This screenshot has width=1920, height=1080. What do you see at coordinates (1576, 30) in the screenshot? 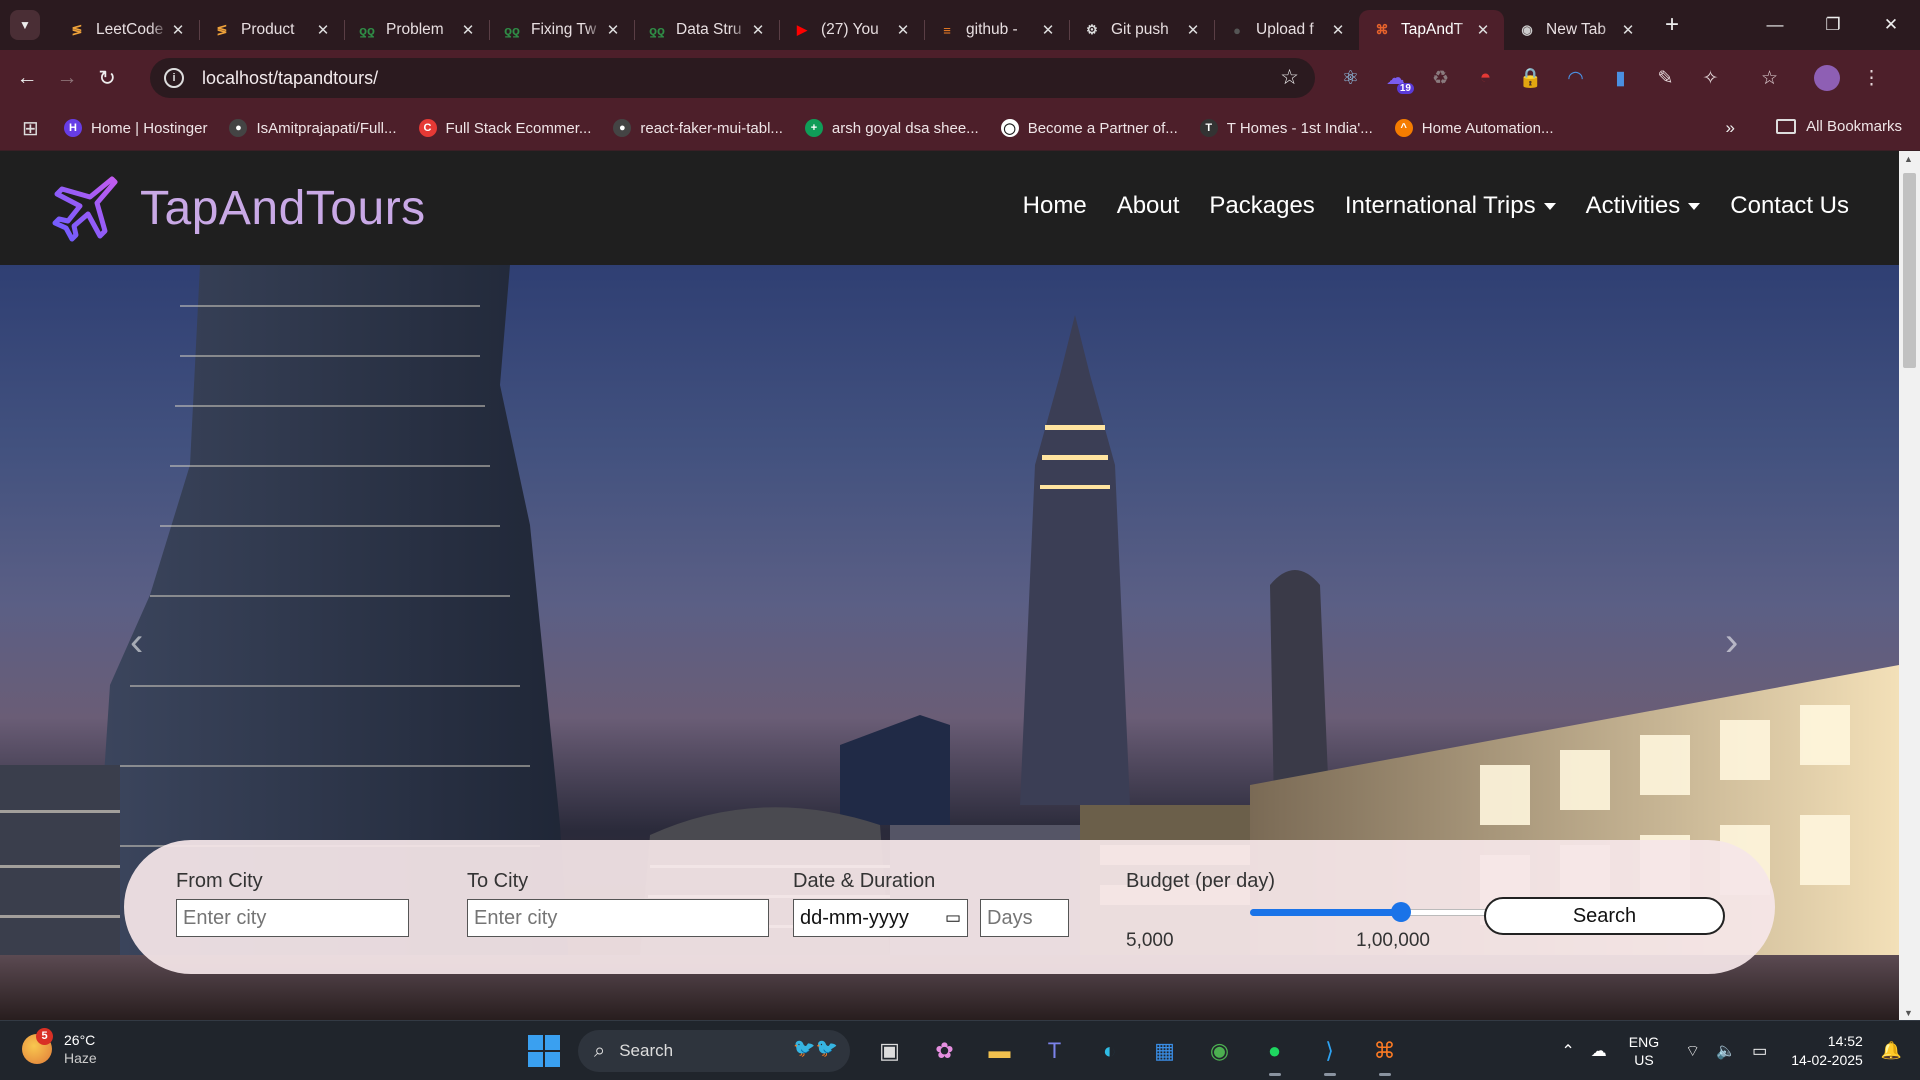
I see `tab-chrome: ◉ New Tab ✕` at bounding box center [1576, 30].